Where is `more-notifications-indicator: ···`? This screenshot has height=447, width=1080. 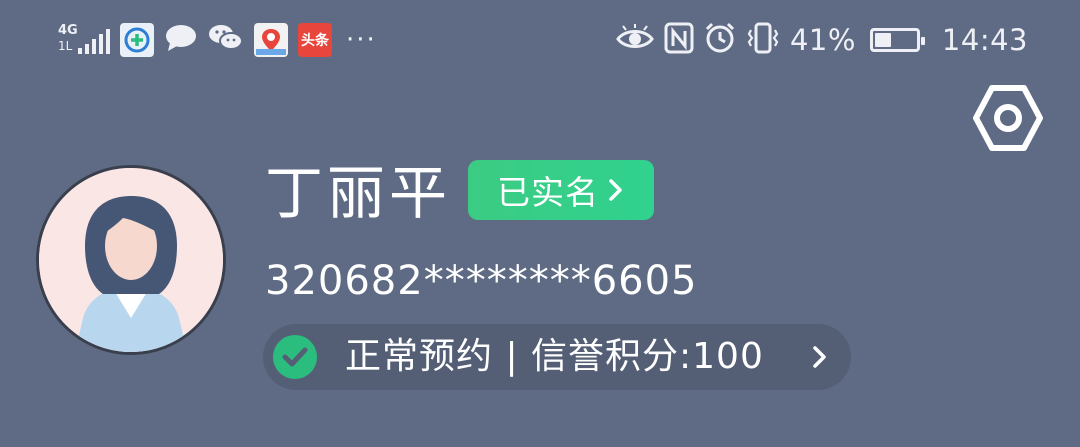
more-notifications-indicator: ··· is located at coordinates (361, 40).